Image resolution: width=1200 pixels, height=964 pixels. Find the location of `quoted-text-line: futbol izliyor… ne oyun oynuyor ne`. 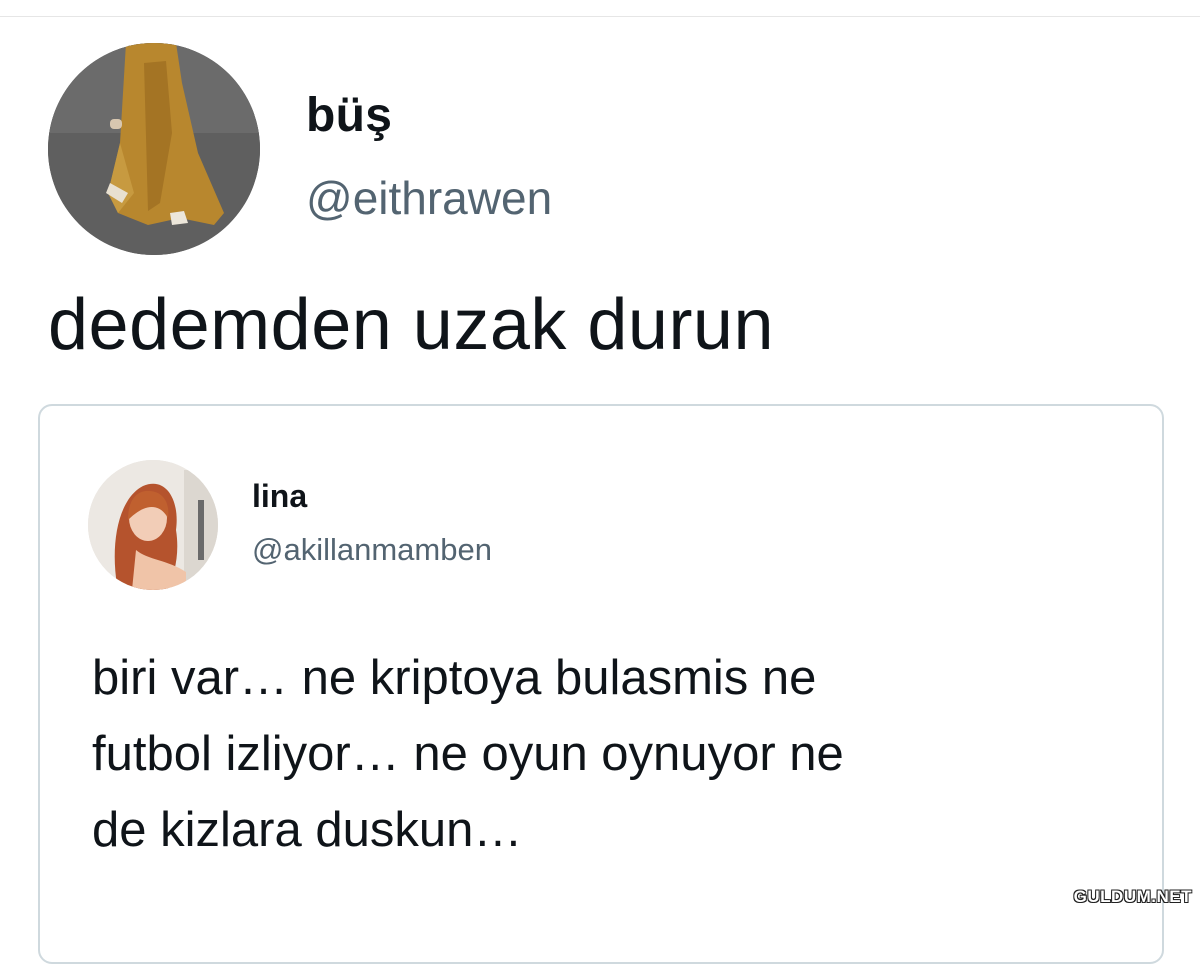

quoted-text-line: futbol izliyor… ne oyun oynuyor ne is located at coordinates (468, 754).